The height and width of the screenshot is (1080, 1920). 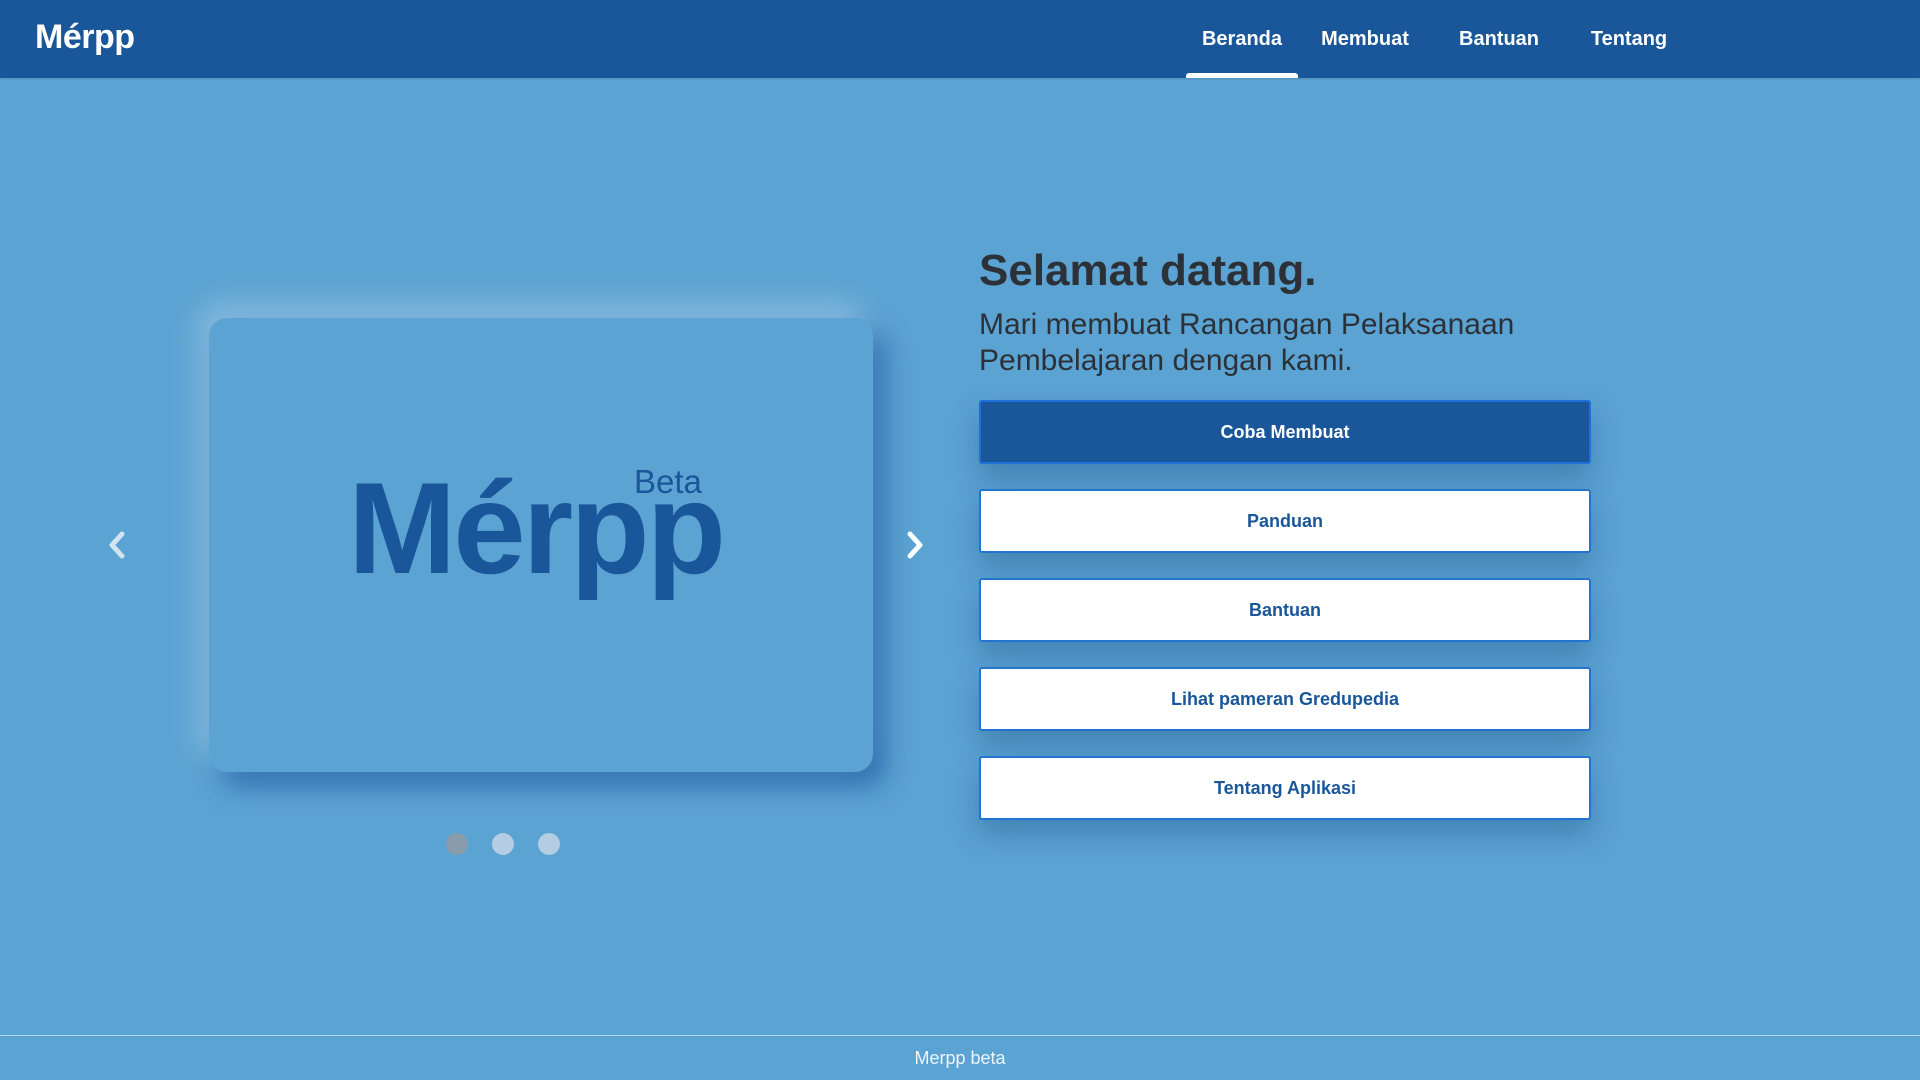 I want to click on main-nav: Beranda Membuat Bantuan Tentang, so click(x=1439, y=39).